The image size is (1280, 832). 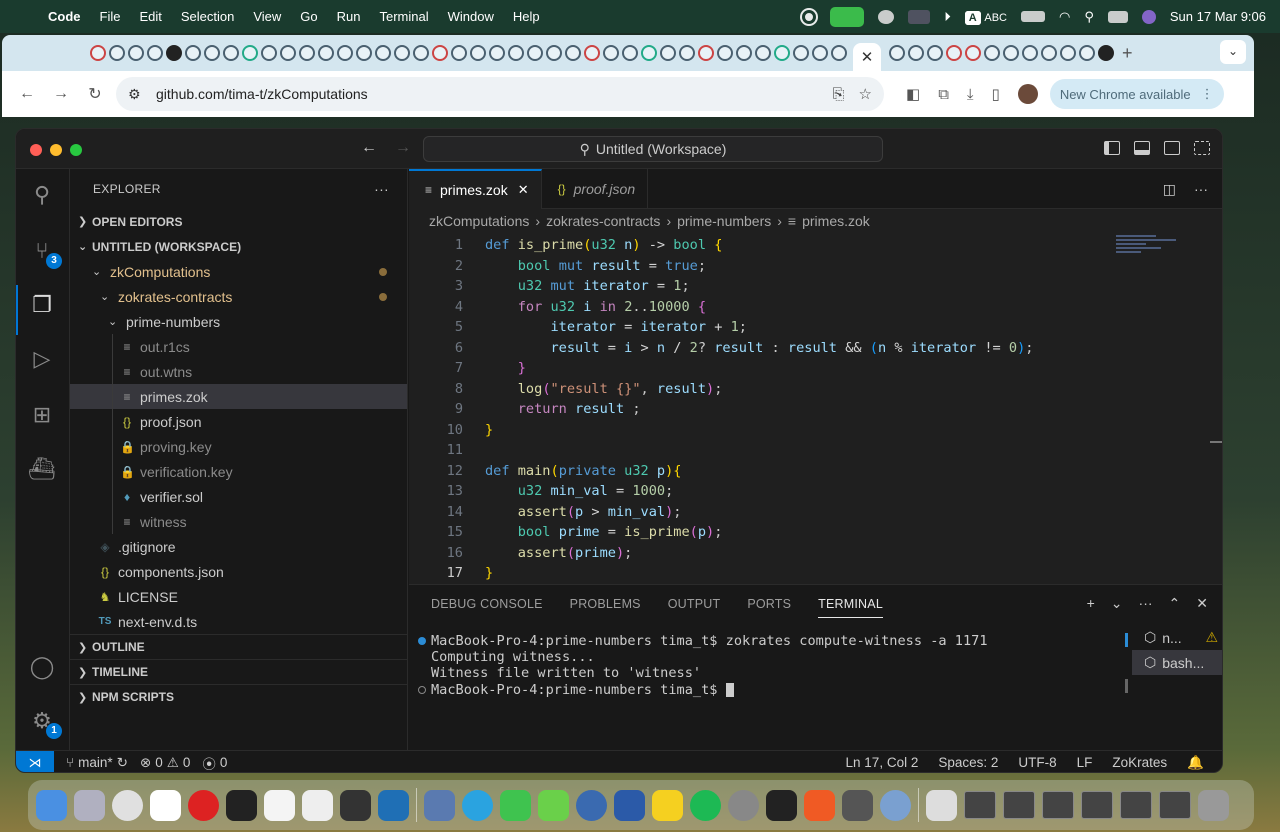 I want to click on minimap, so click(x=1147, y=250).